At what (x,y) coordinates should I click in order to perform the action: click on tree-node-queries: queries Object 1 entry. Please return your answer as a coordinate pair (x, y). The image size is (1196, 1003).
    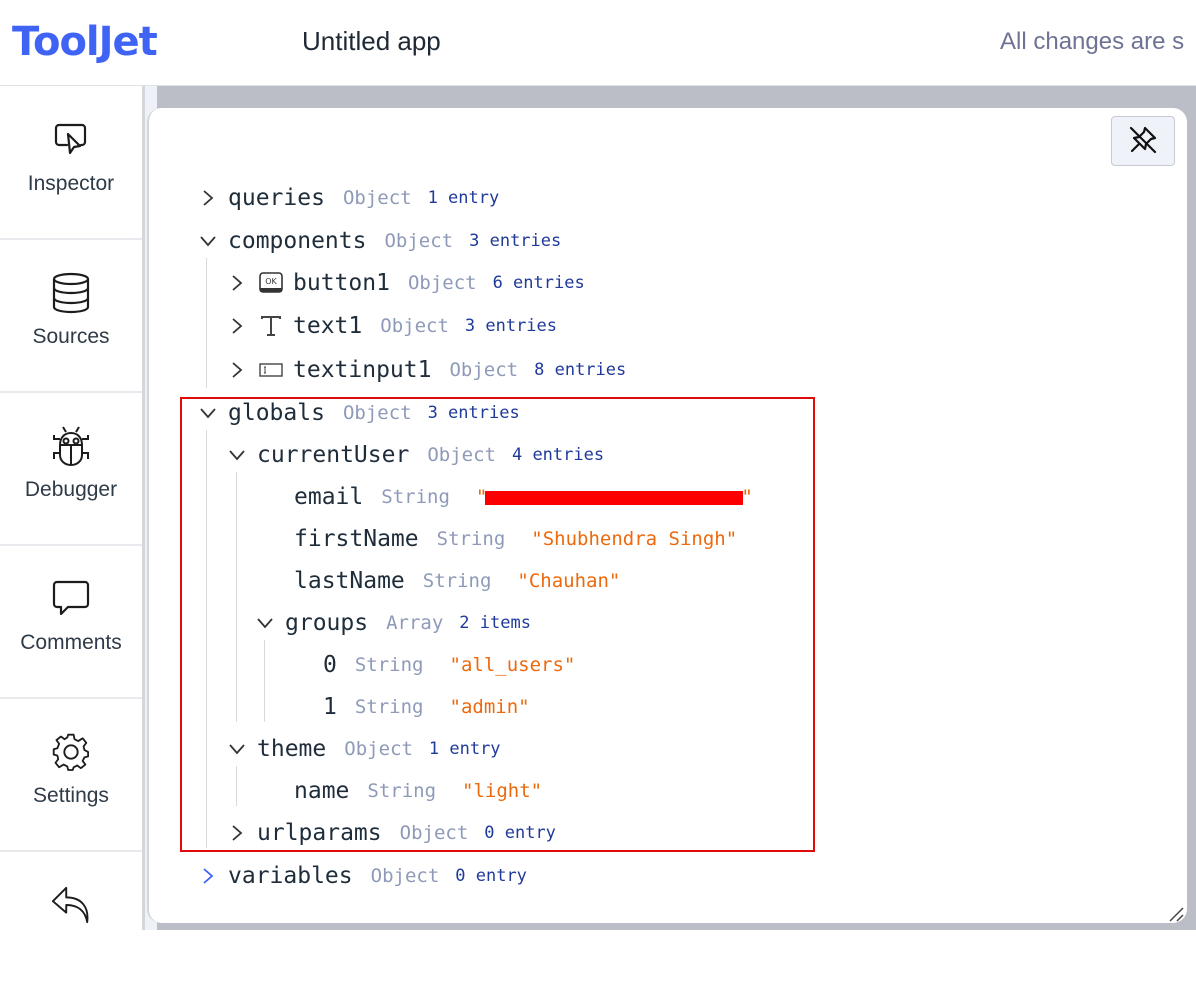
    Looking at the image, I should click on (348, 198).